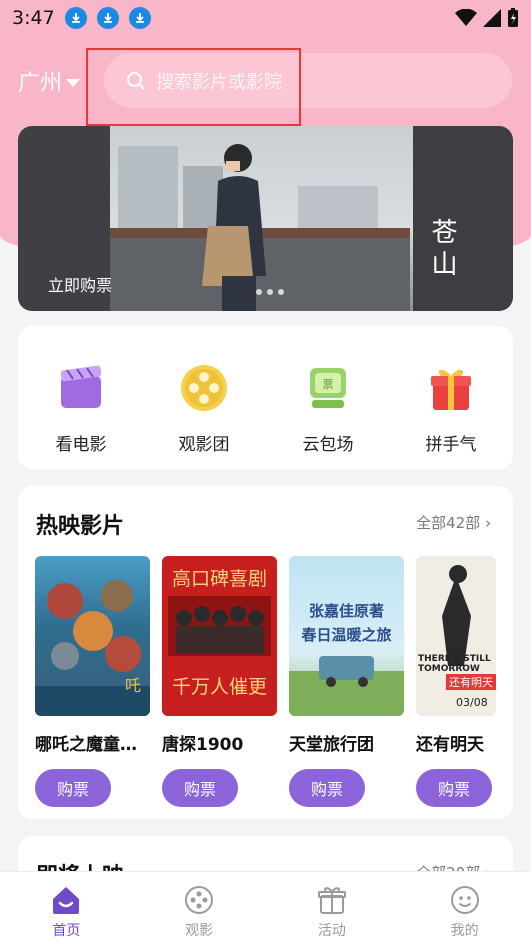 The width and height of the screenshot is (531, 944). I want to click on signal-icon, so click(492, 18).